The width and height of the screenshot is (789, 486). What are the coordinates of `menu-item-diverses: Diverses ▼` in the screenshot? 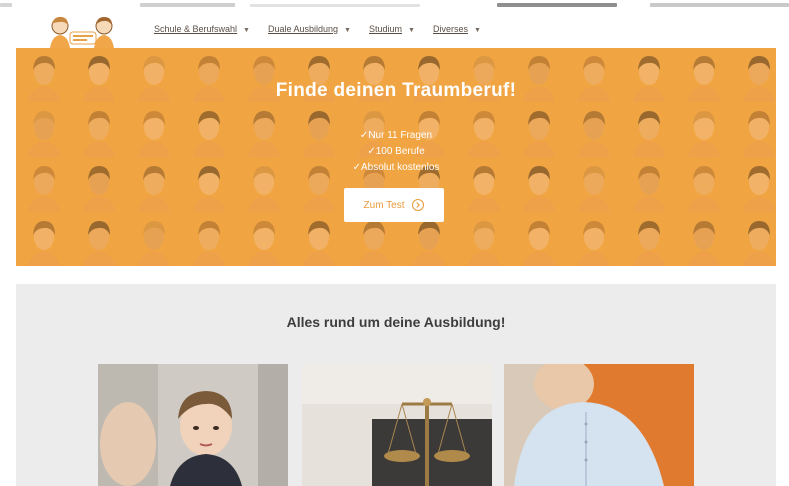 It's located at (457, 29).